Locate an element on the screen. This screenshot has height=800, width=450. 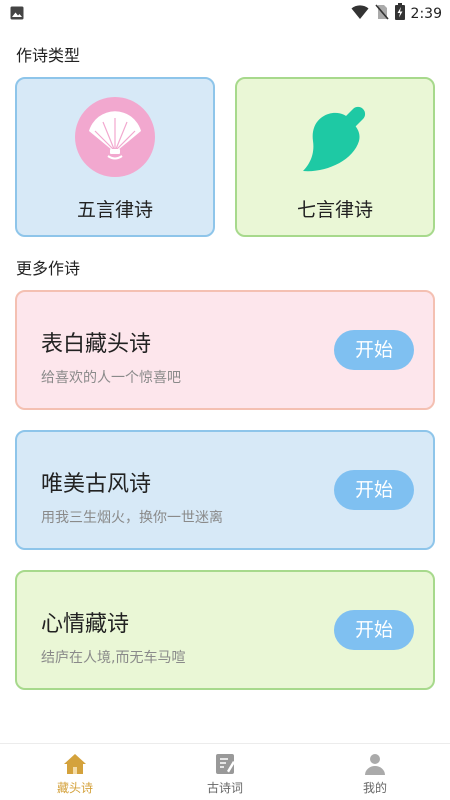
poem-type-card-wuyan: 五言律诗 is located at coordinates (115, 157).